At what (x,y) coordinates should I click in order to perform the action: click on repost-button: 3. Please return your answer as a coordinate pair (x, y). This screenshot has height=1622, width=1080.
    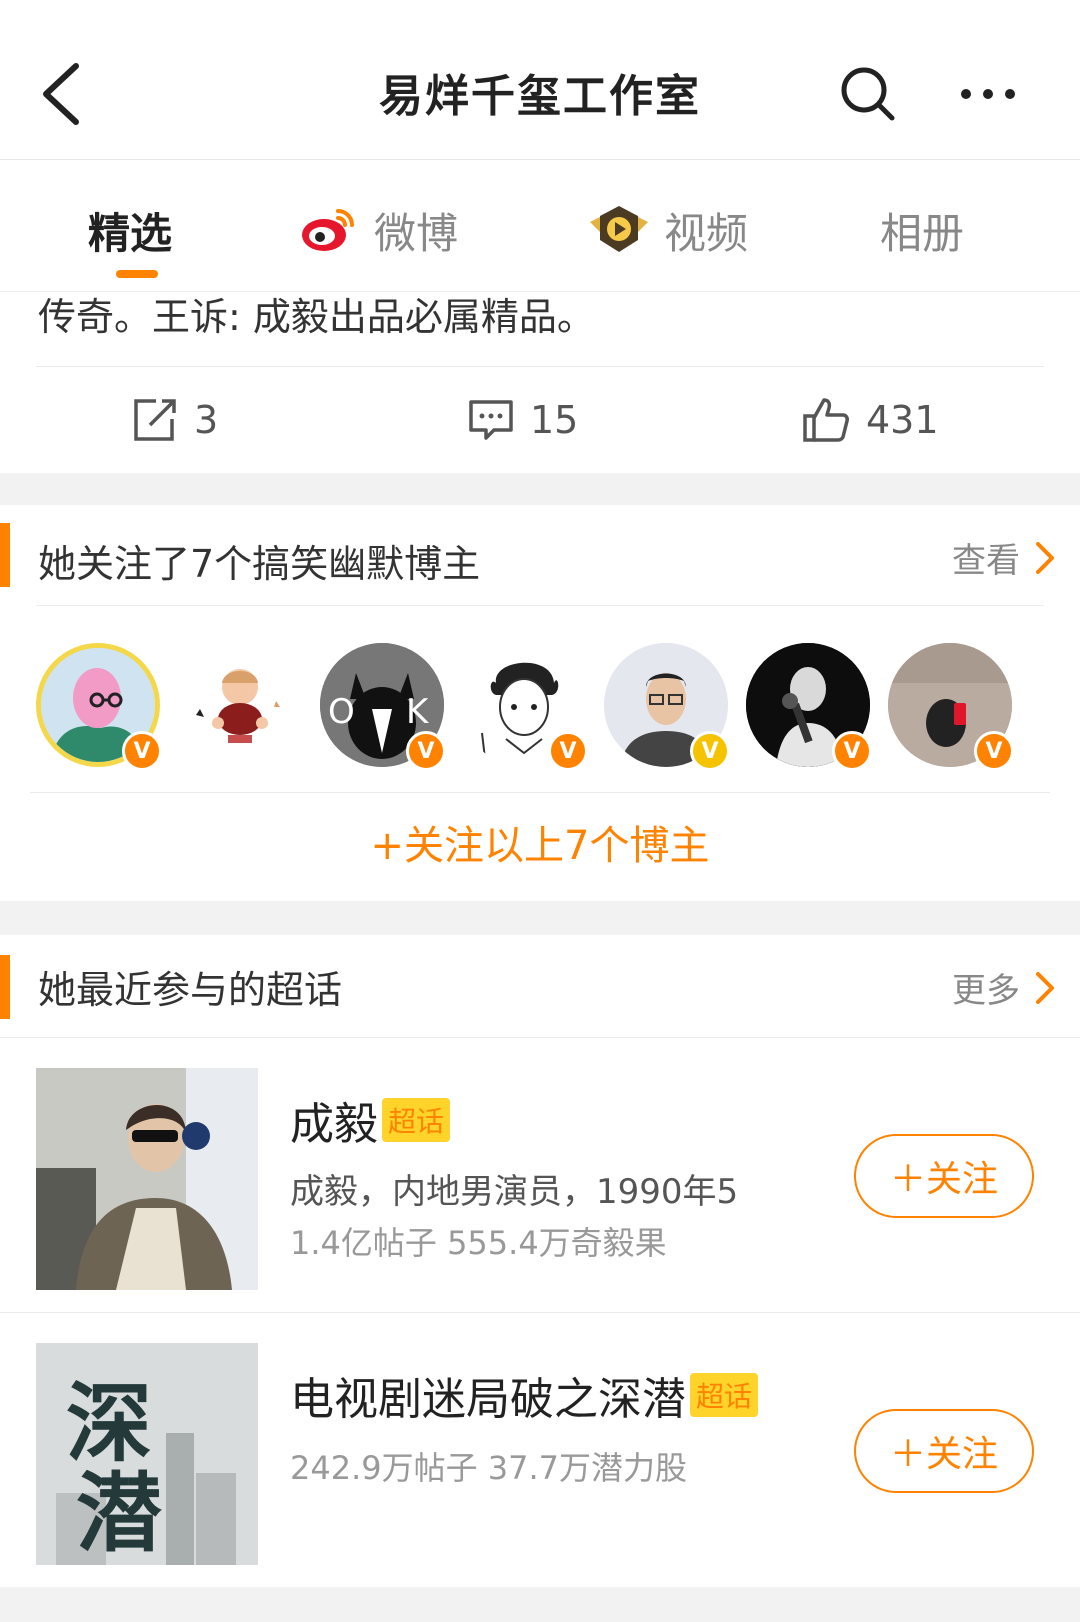
    Looking at the image, I should click on (175, 420).